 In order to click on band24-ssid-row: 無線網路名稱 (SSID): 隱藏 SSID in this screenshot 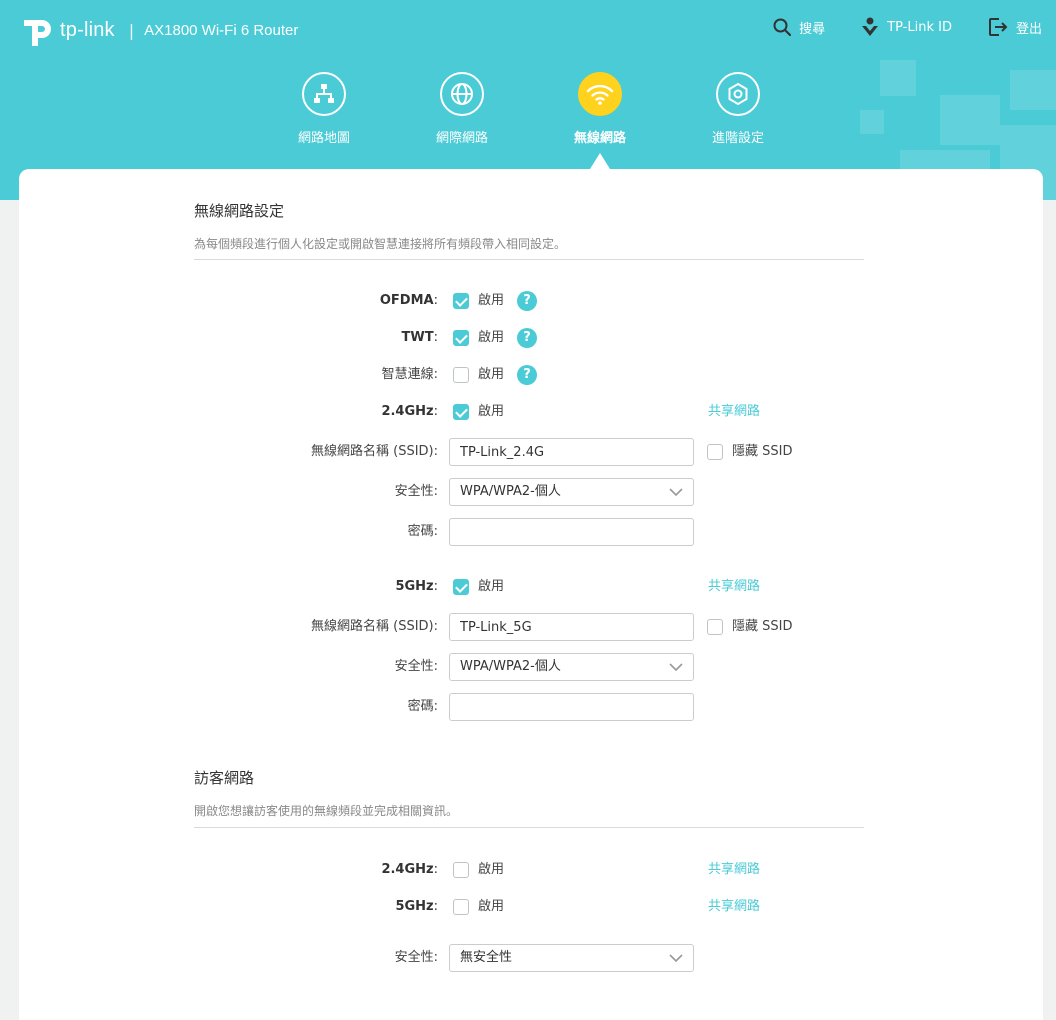, I will do `click(531, 452)`.